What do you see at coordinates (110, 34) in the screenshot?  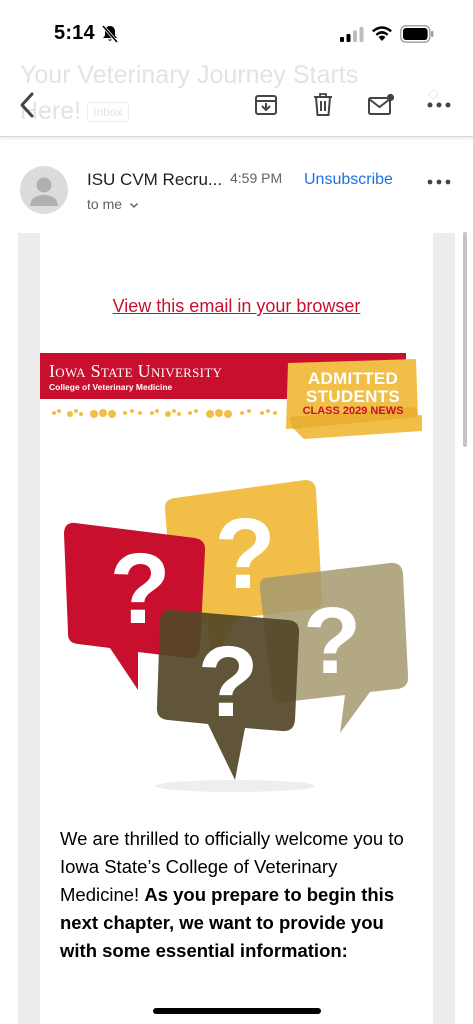 I see `bell-slash-icon` at bounding box center [110, 34].